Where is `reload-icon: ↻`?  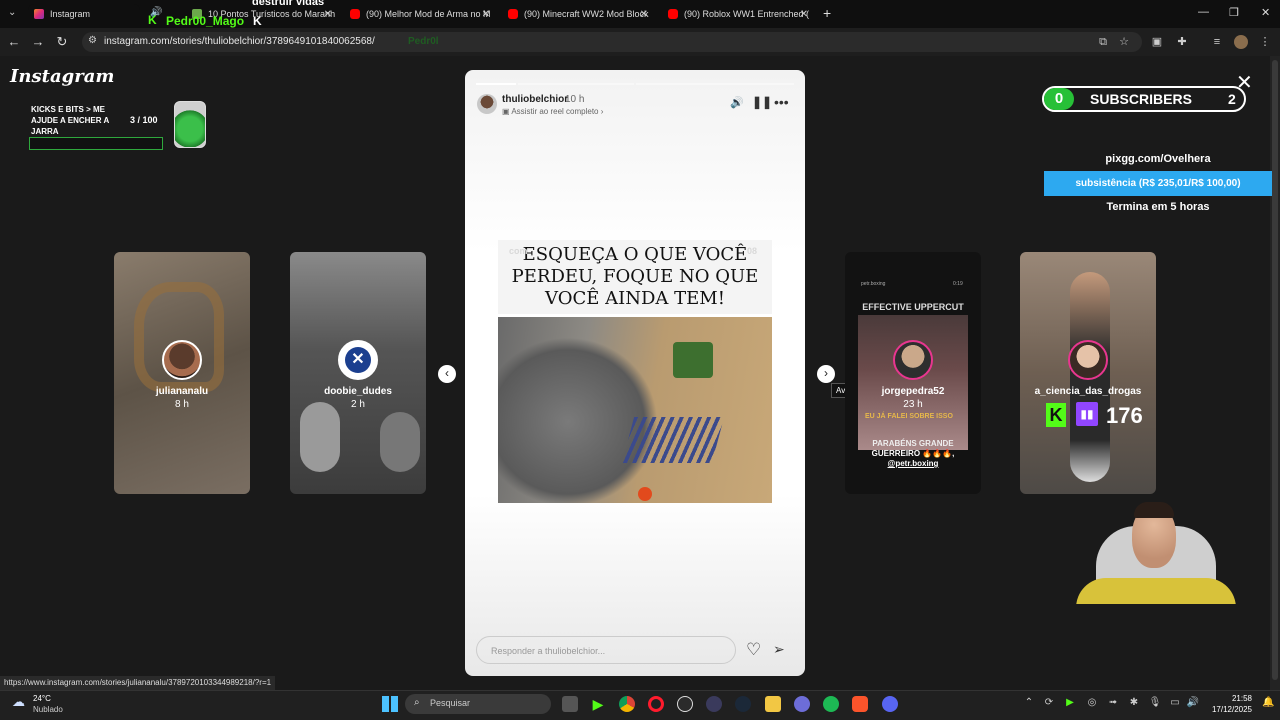
reload-icon: ↻ is located at coordinates (62, 42).